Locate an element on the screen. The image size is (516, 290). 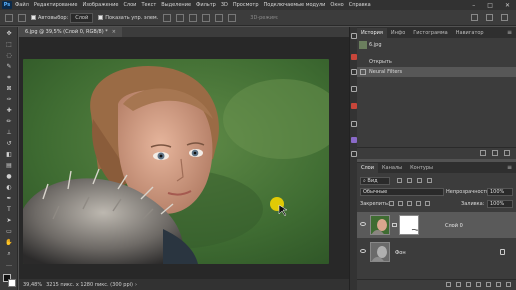
layer-name: Слой 0 is located at coordinates (454, 226).